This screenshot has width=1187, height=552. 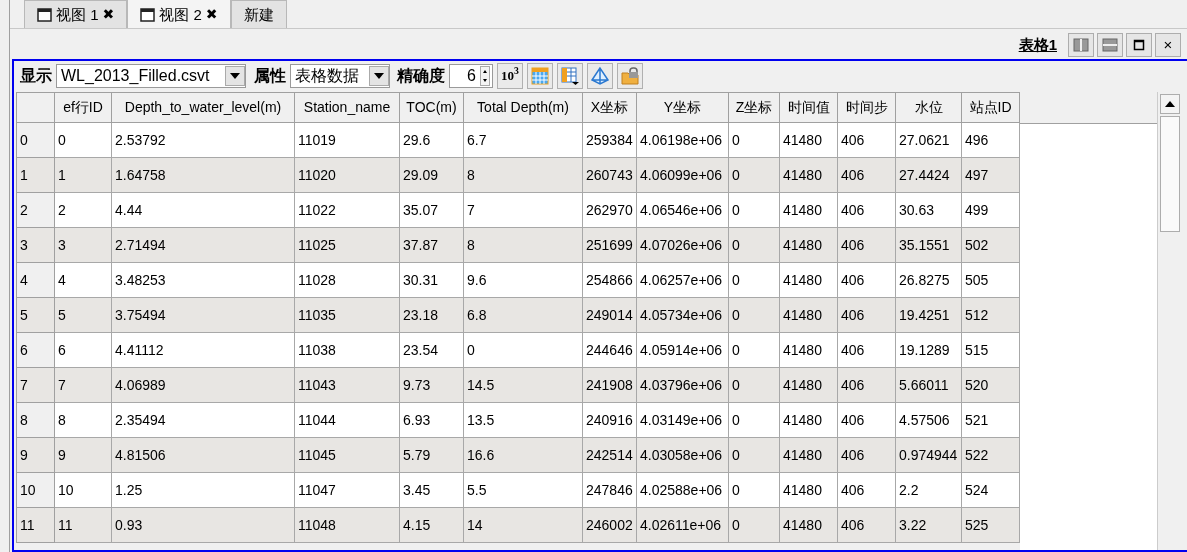 What do you see at coordinates (523, 245) in the screenshot?
I see `table-cell: 8` at bounding box center [523, 245].